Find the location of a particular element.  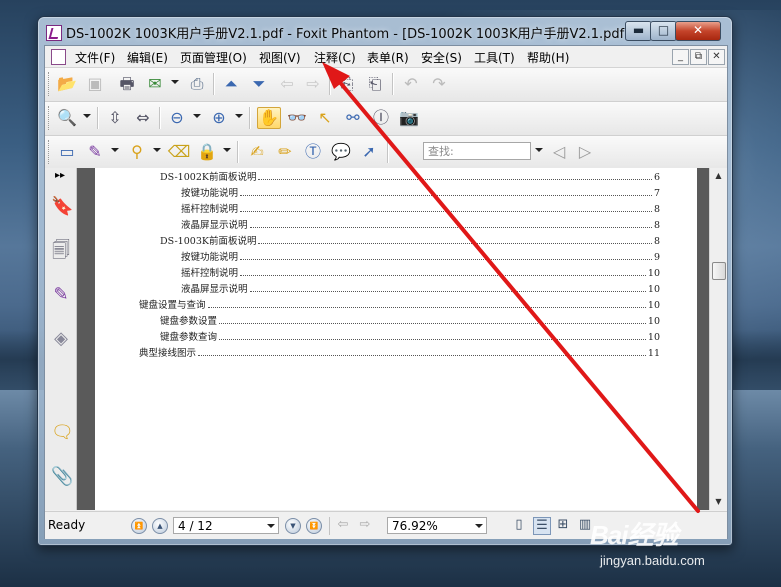

search-dropdown-icon is located at coordinates (539, 150).